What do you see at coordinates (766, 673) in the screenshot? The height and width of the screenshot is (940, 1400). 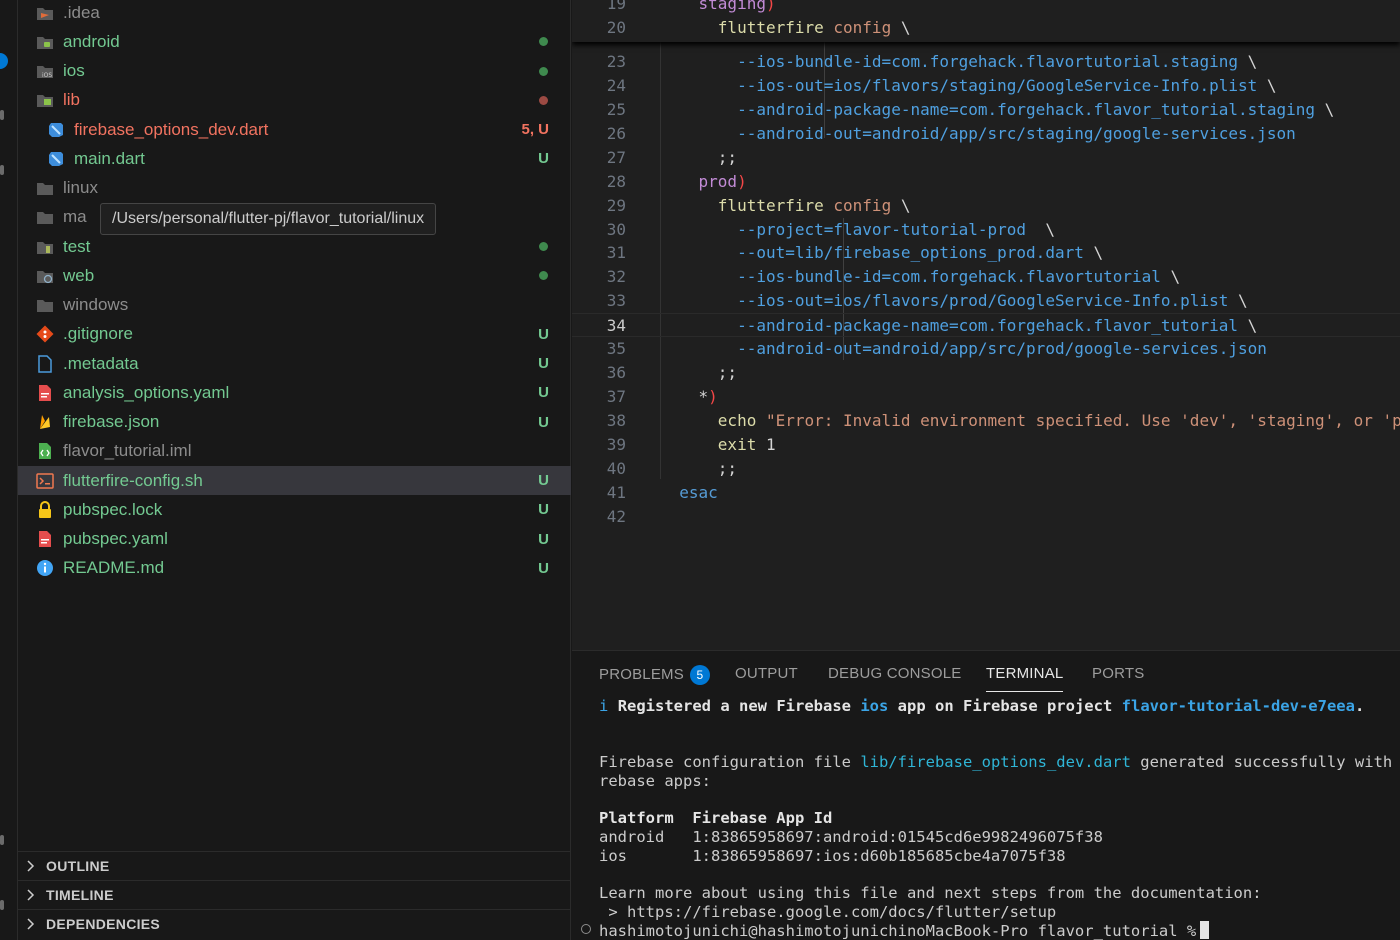 I see `tab-output: OUTPUT` at bounding box center [766, 673].